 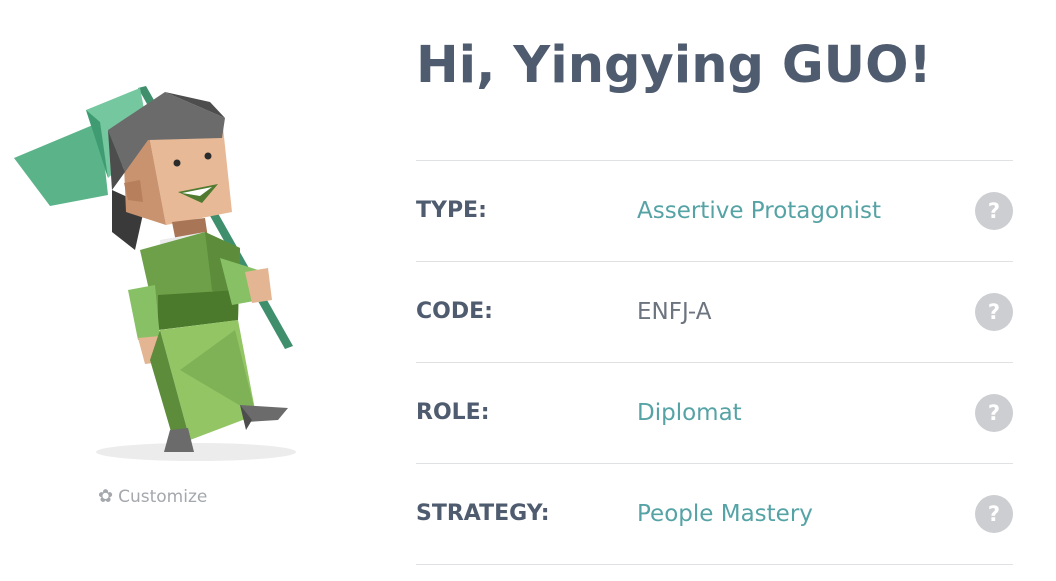 What do you see at coordinates (106, 496) in the screenshot?
I see `gear-icon: ✿` at bounding box center [106, 496].